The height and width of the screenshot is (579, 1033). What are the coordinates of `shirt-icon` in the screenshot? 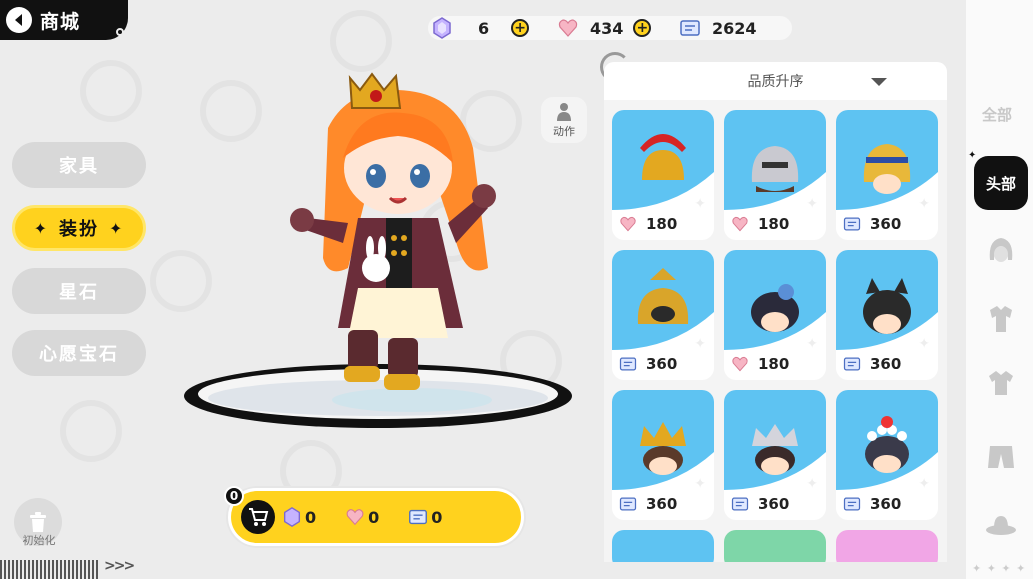 It's located at (1001, 383).